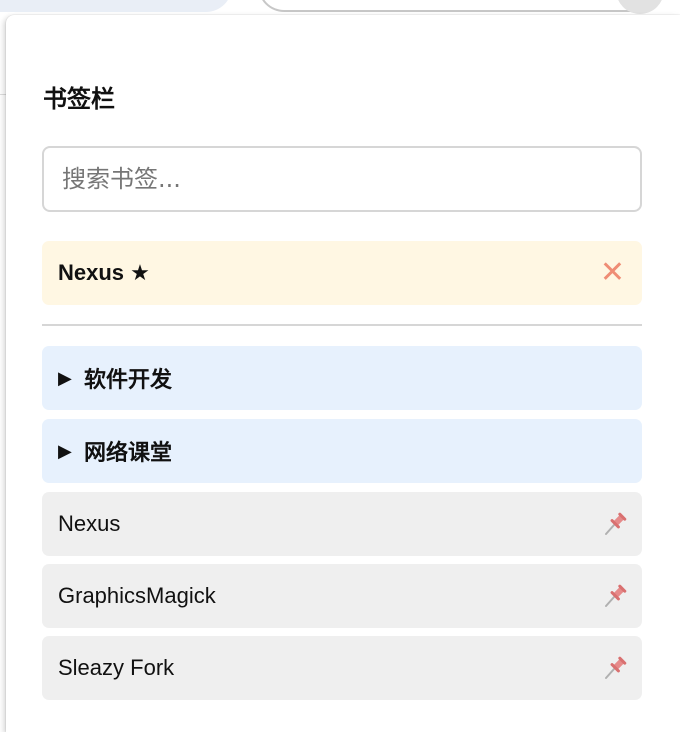 The height and width of the screenshot is (732, 680). What do you see at coordinates (460, 6) in the screenshot?
I see `address-bar` at bounding box center [460, 6].